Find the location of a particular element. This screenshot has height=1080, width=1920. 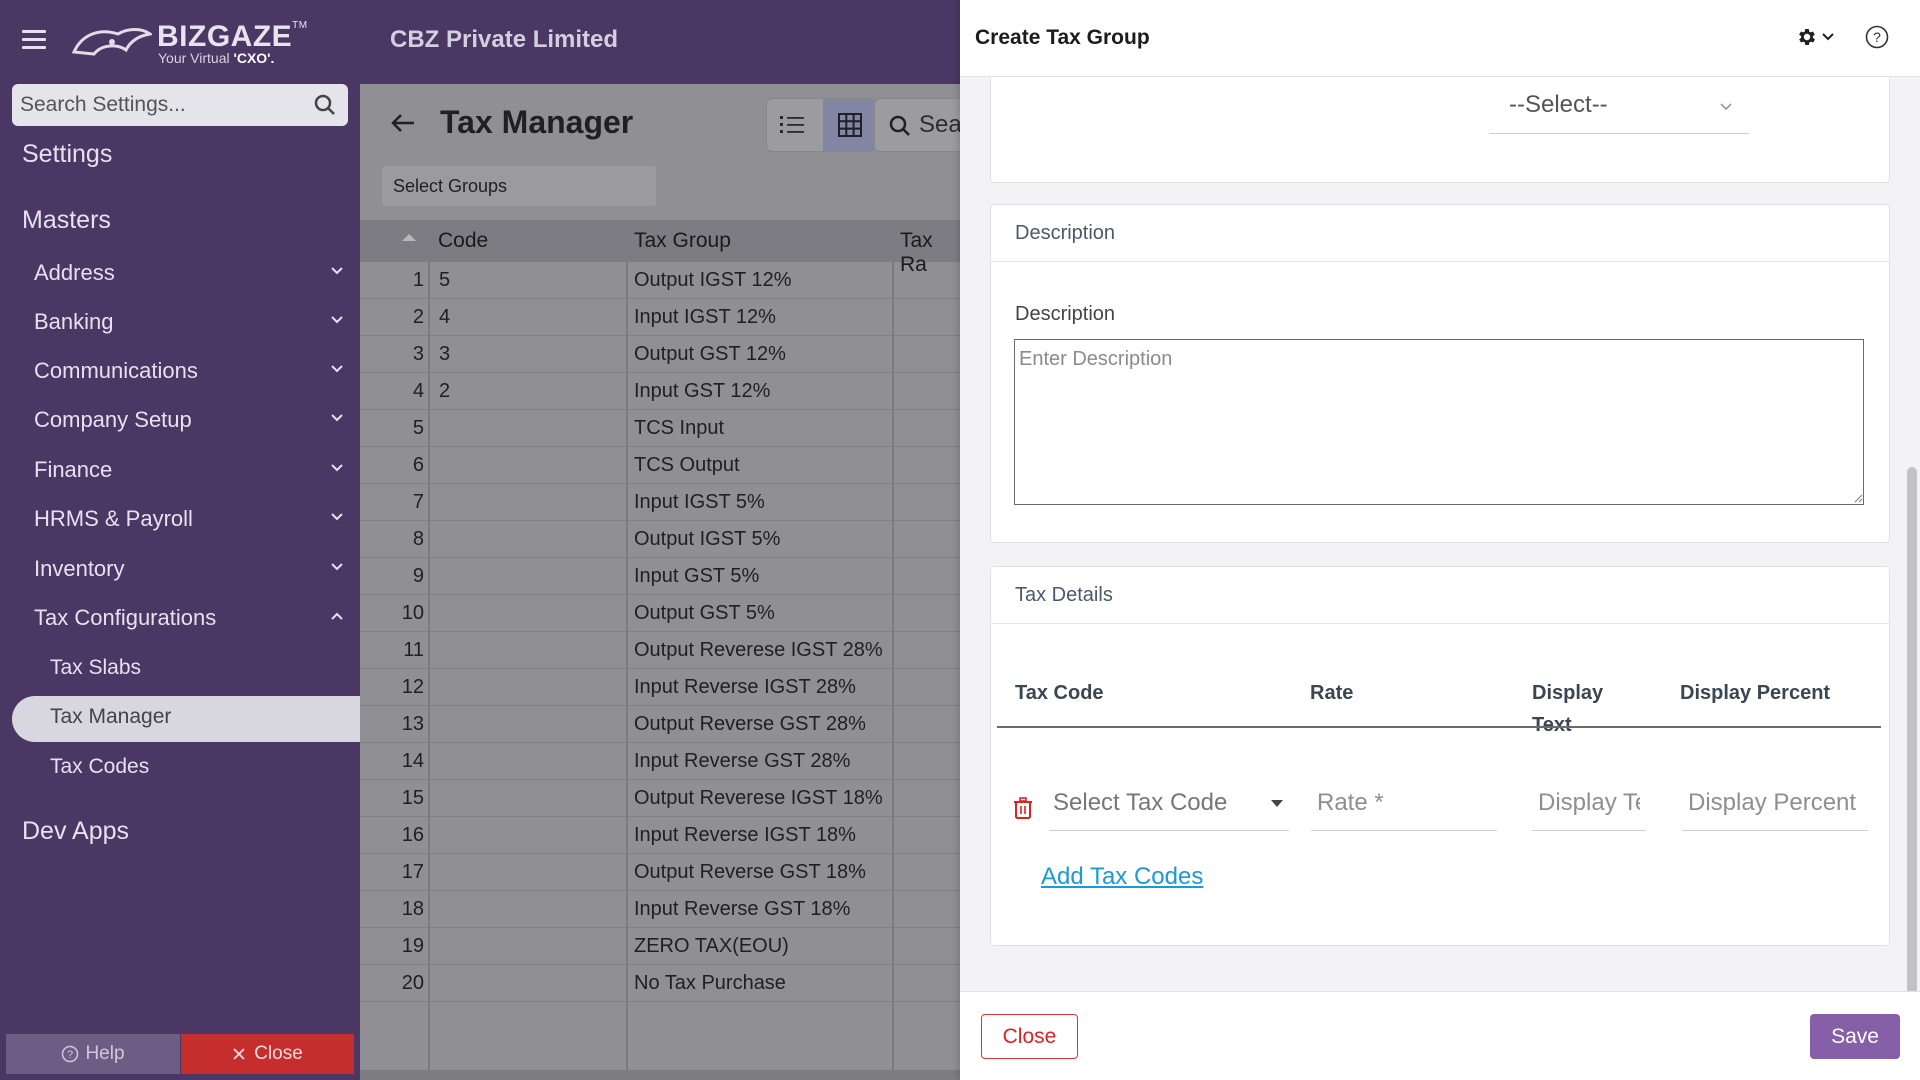

column-header-line: Display is located at coordinates (1568, 693).